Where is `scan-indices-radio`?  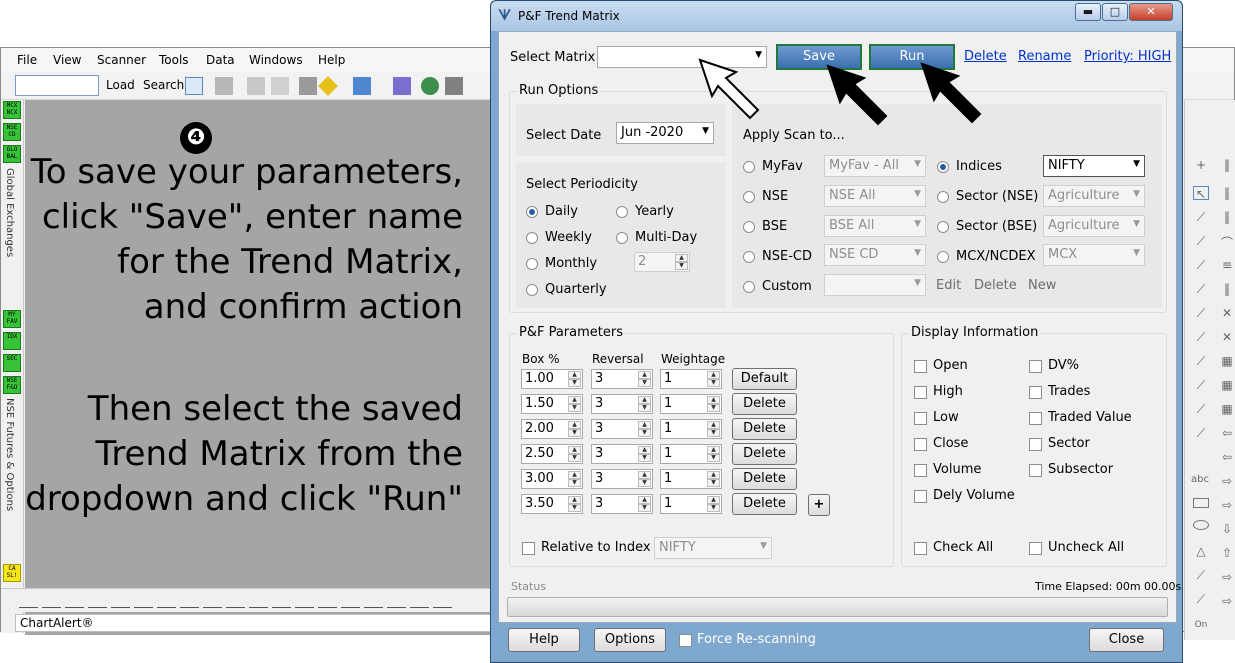
scan-indices-radio is located at coordinates (943, 167).